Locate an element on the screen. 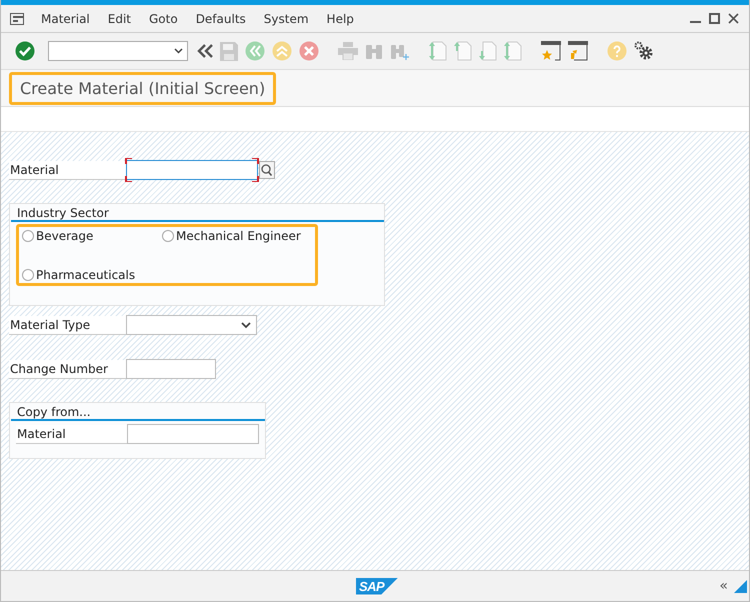  menu-item: System is located at coordinates (286, 19).